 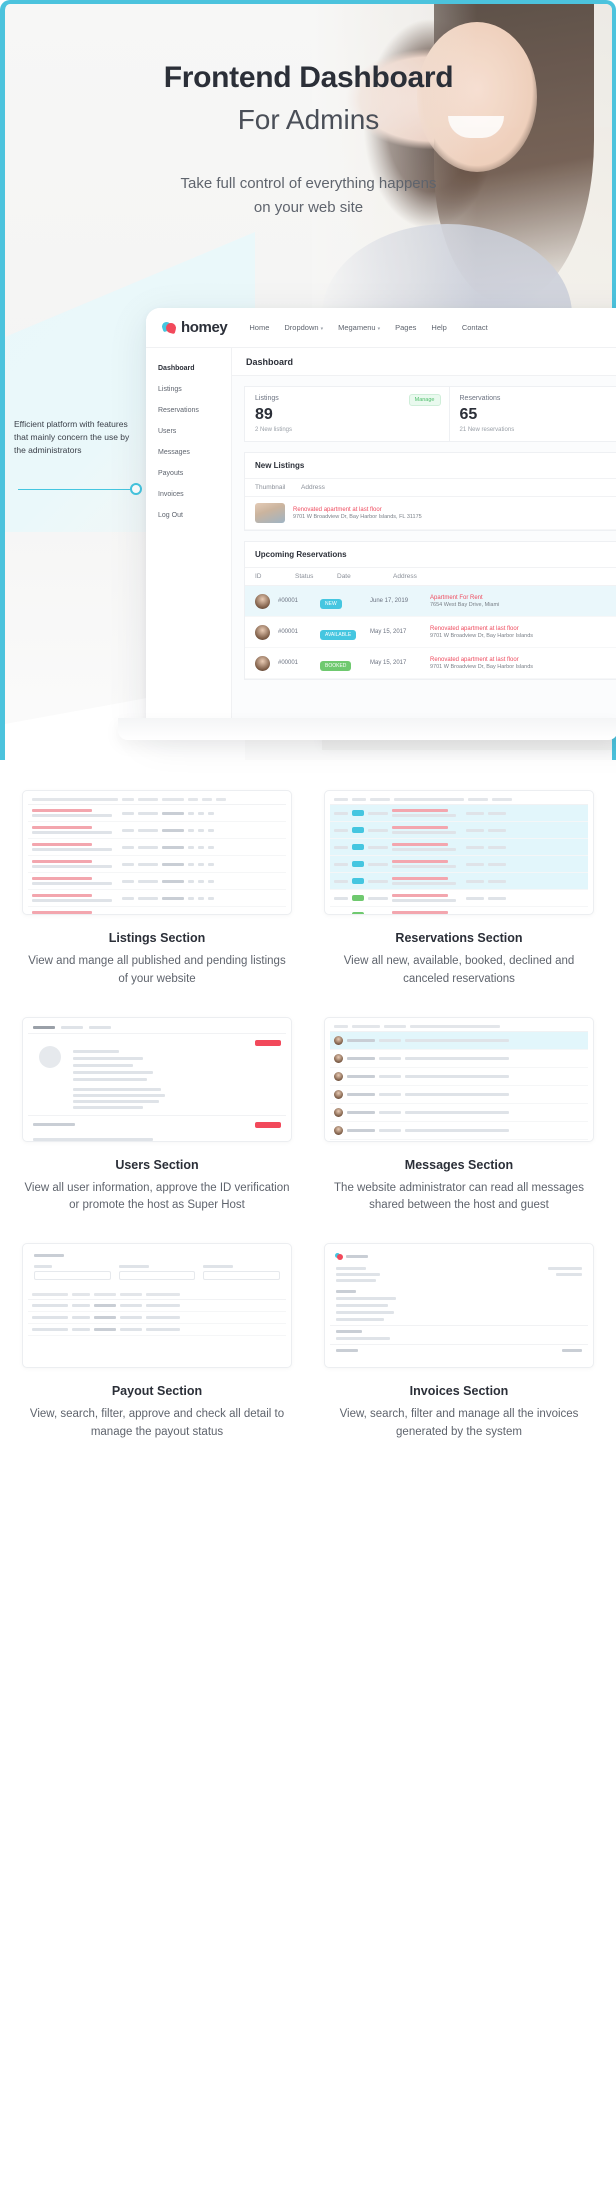 What do you see at coordinates (188, 368) in the screenshot?
I see `sidebar-item-dashboard: Dashboard` at bounding box center [188, 368].